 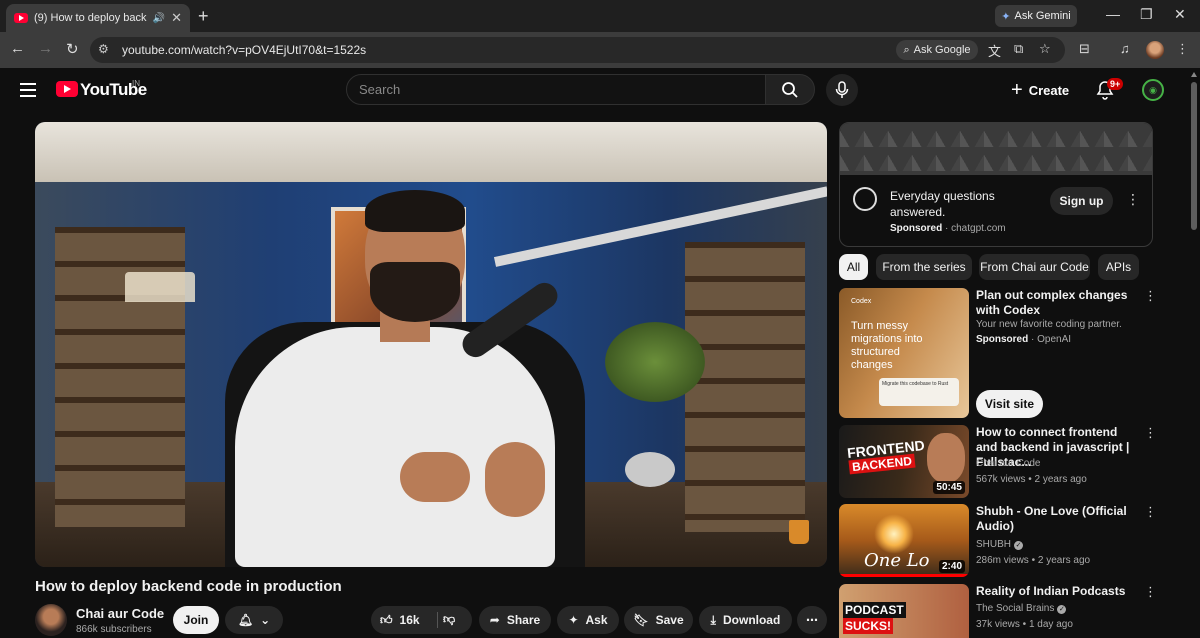 What do you see at coordinates (965, 204) in the screenshot?
I see `ad-title: Everyday questions answered.` at bounding box center [965, 204].